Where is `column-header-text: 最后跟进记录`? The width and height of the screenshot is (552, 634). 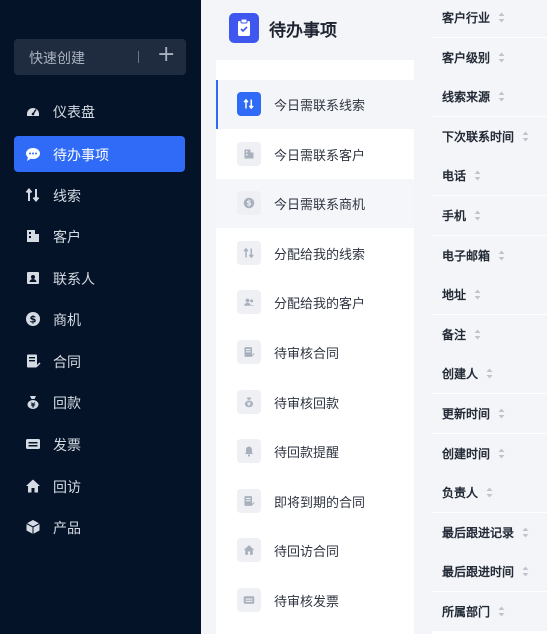 column-header-text: 最后跟进记录 is located at coordinates (478, 532).